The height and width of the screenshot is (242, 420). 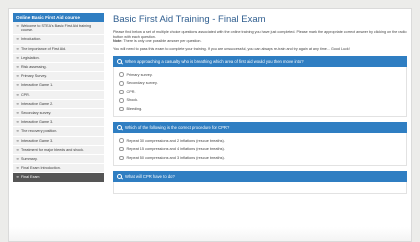 I want to click on sidebar-item-label: Summary., so click(x=29, y=159).